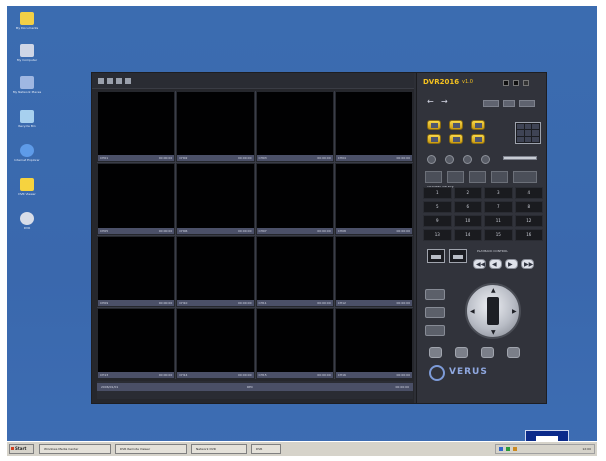 The width and height of the screenshot is (606, 461). What do you see at coordinates (528, 133) in the screenshot?
I see `layout-selector` at bounding box center [528, 133].